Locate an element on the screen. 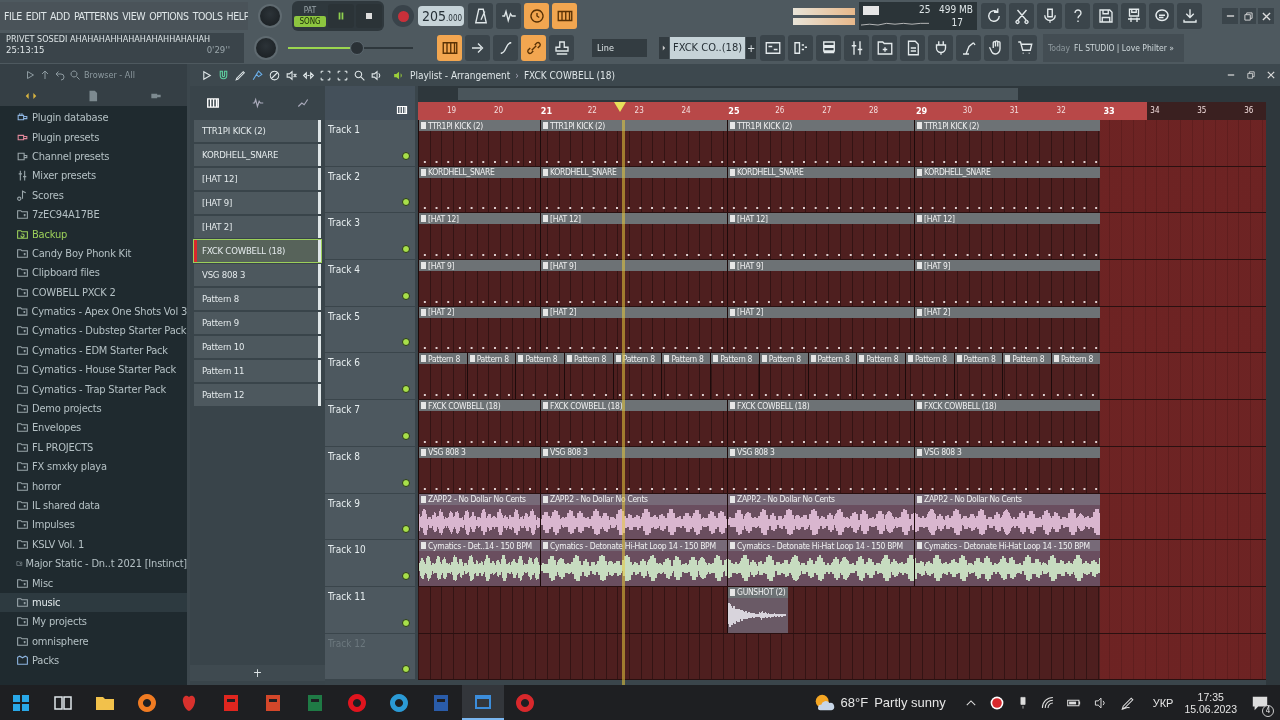 This screenshot has height=720, width=1280. track-header: Track 11 is located at coordinates (370, 610).